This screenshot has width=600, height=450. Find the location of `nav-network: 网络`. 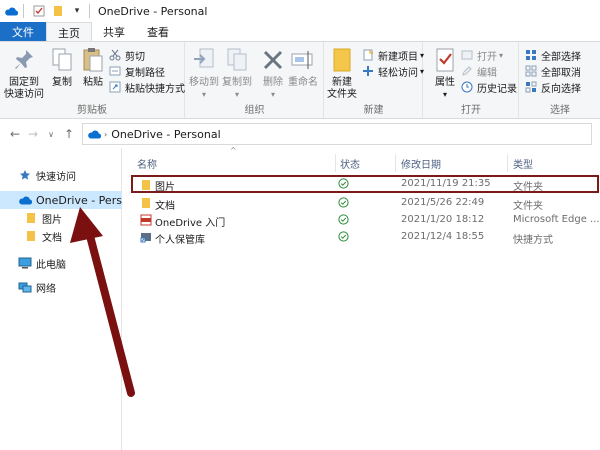

nav-network: 网络 is located at coordinates (61, 287).